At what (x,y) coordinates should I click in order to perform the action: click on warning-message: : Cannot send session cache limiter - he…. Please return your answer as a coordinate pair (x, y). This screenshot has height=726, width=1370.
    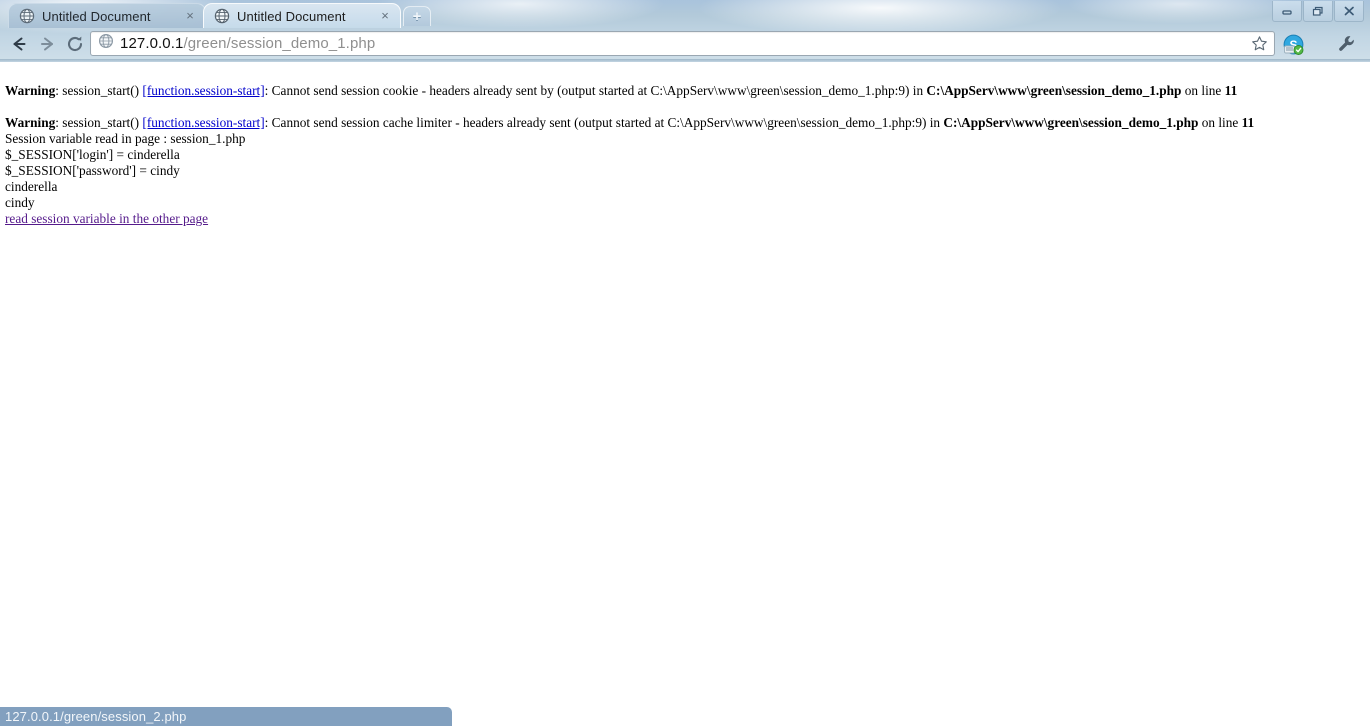
    Looking at the image, I should click on (604, 122).